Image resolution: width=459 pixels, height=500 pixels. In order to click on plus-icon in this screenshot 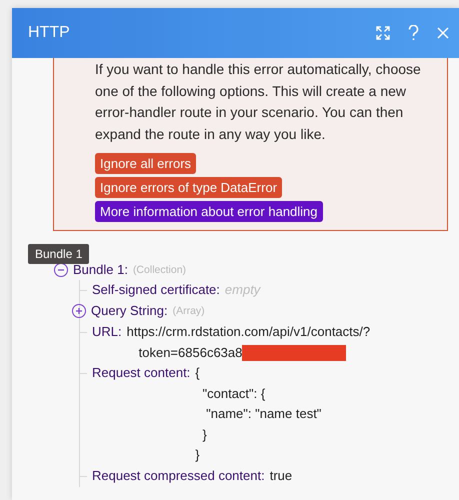, I will do `click(79, 311)`.